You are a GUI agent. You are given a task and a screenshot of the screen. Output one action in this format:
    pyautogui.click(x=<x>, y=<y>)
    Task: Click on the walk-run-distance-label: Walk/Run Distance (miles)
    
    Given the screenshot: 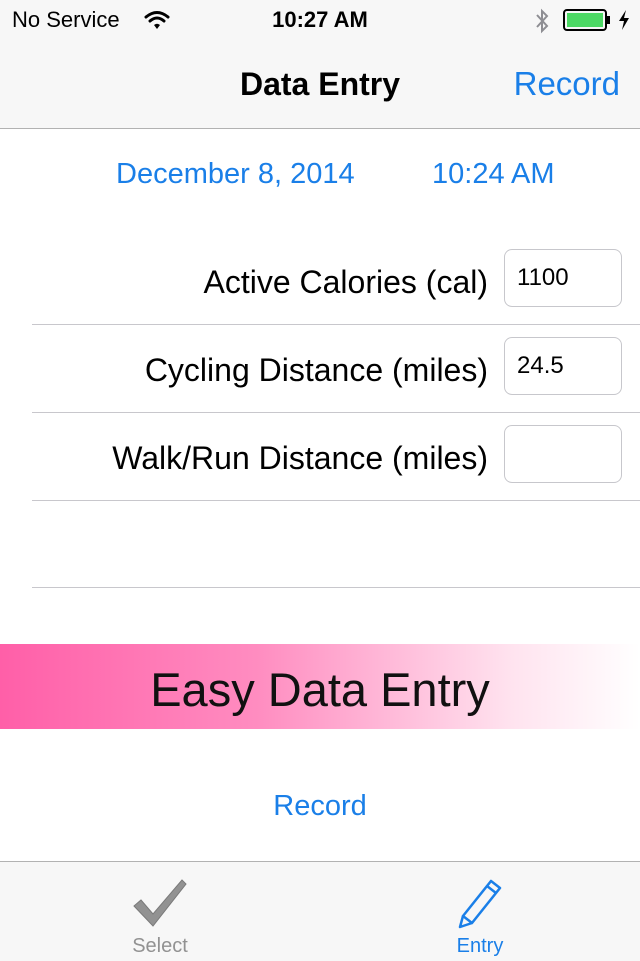 What is the action you would take?
    pyautogui.click(x=300, y=458)
    